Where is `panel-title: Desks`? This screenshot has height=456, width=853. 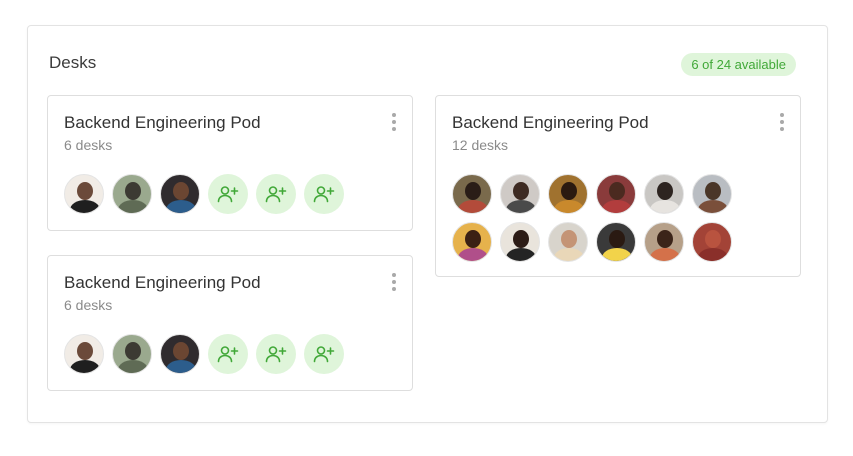
panel-title: Desks is located at coordinates (73, 62).